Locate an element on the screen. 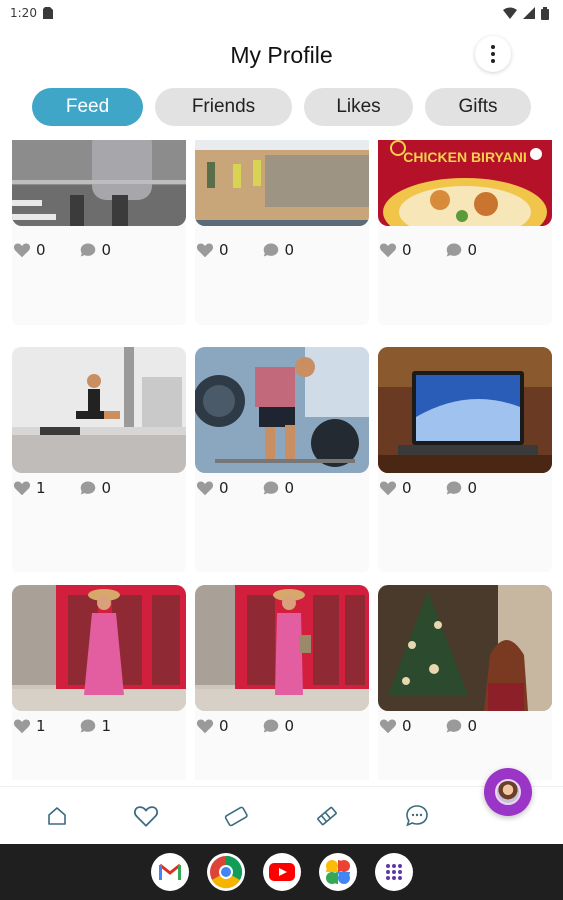 This screenshot has height=900, width=563. post-image: CHICKEN BIRYANI is located at coordinates (465, 183).